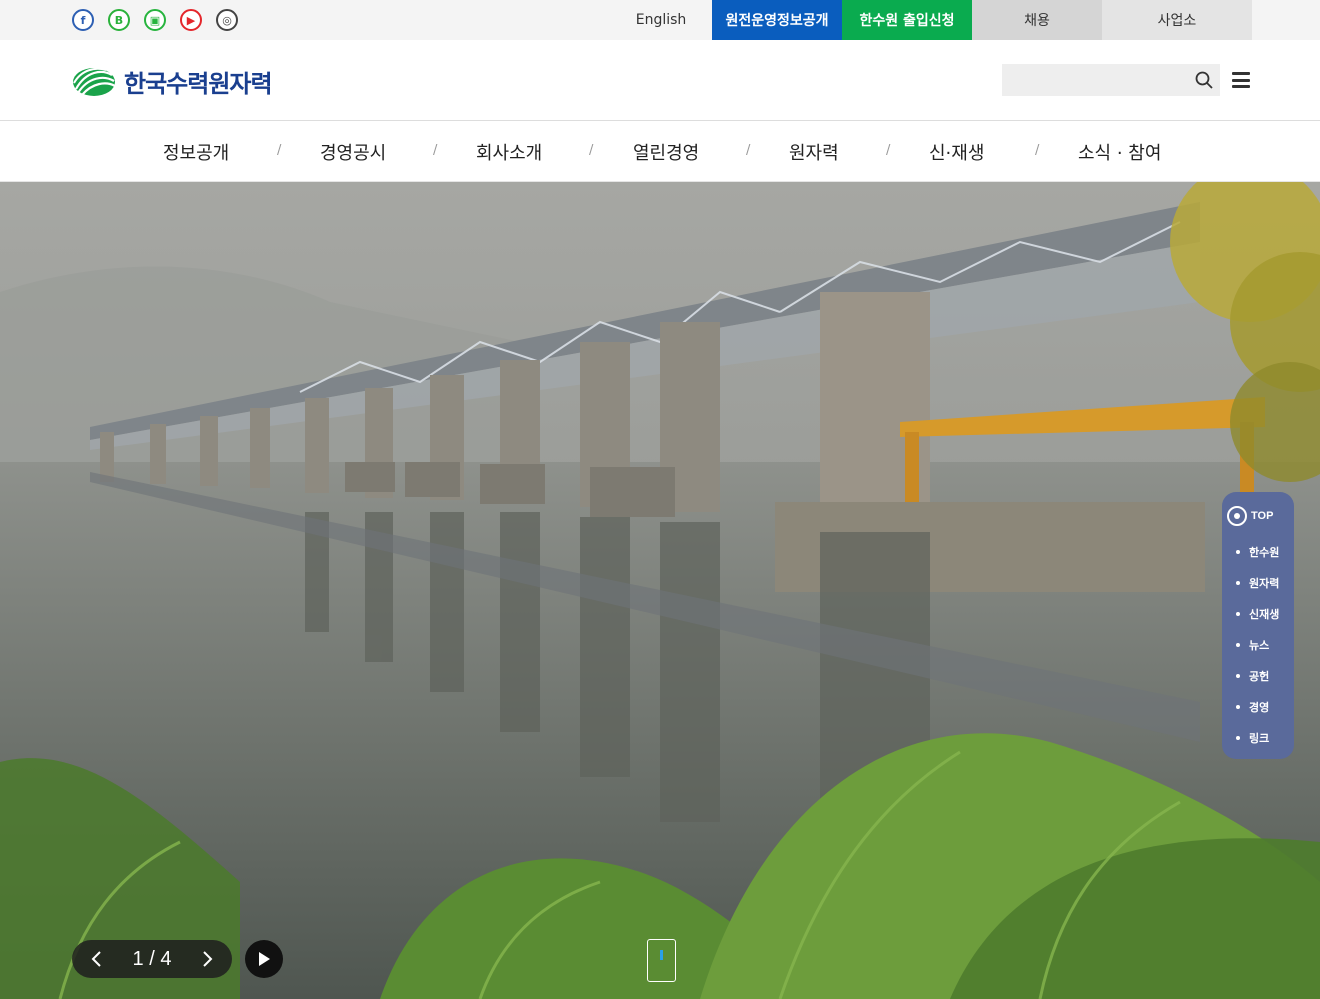 This screenshot has height=999, width=1320. Describe the element at coordinates (1119, 152) in the screenshot. I see `nav-news-participation: 소식 · 참여` at that location.